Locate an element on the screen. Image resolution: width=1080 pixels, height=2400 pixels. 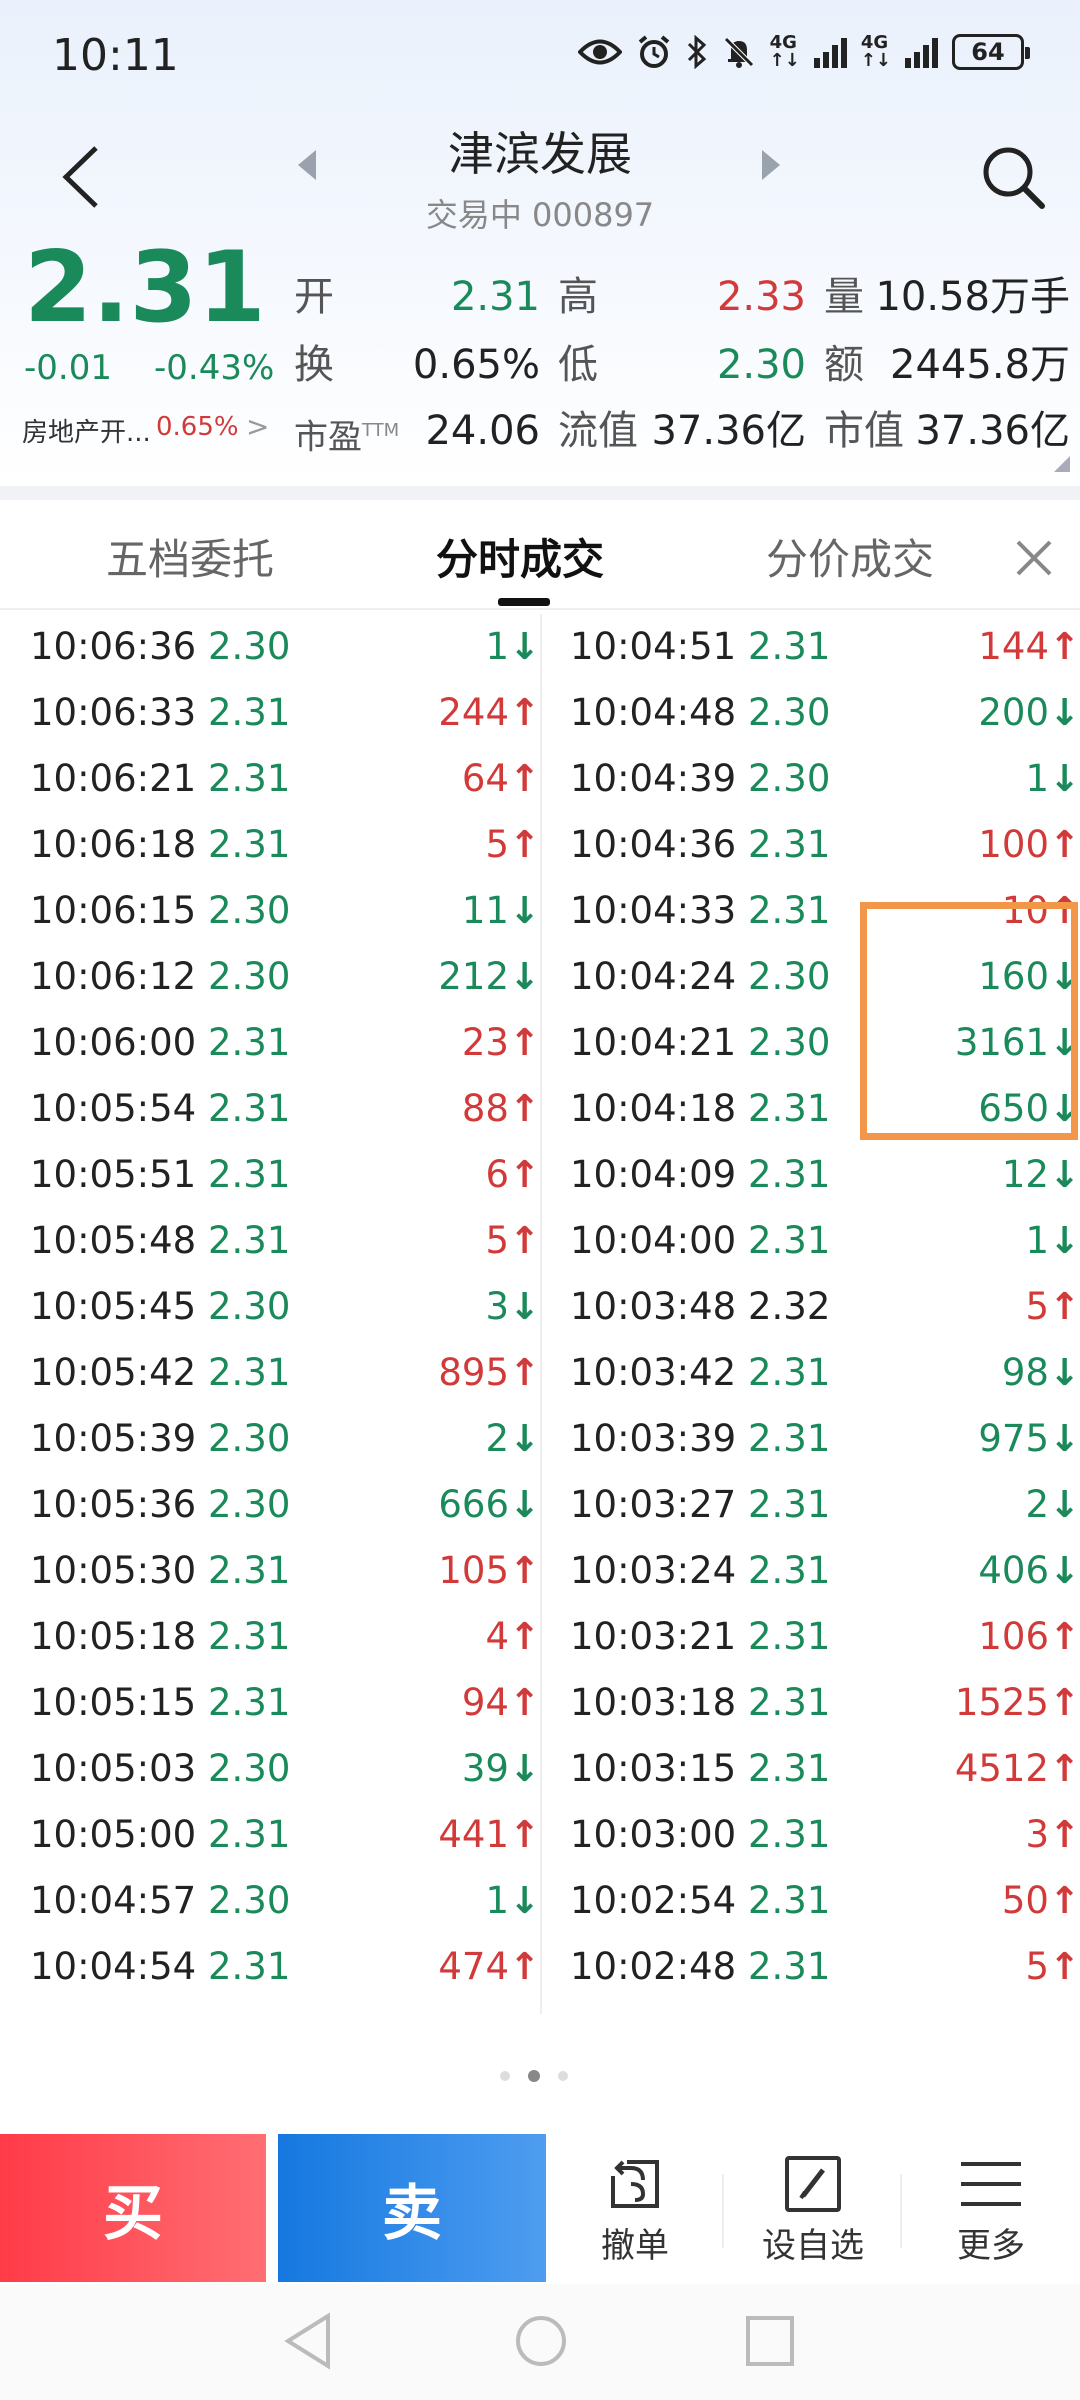
trade-volume: 3↓ is located at coordinates (512, 1307).